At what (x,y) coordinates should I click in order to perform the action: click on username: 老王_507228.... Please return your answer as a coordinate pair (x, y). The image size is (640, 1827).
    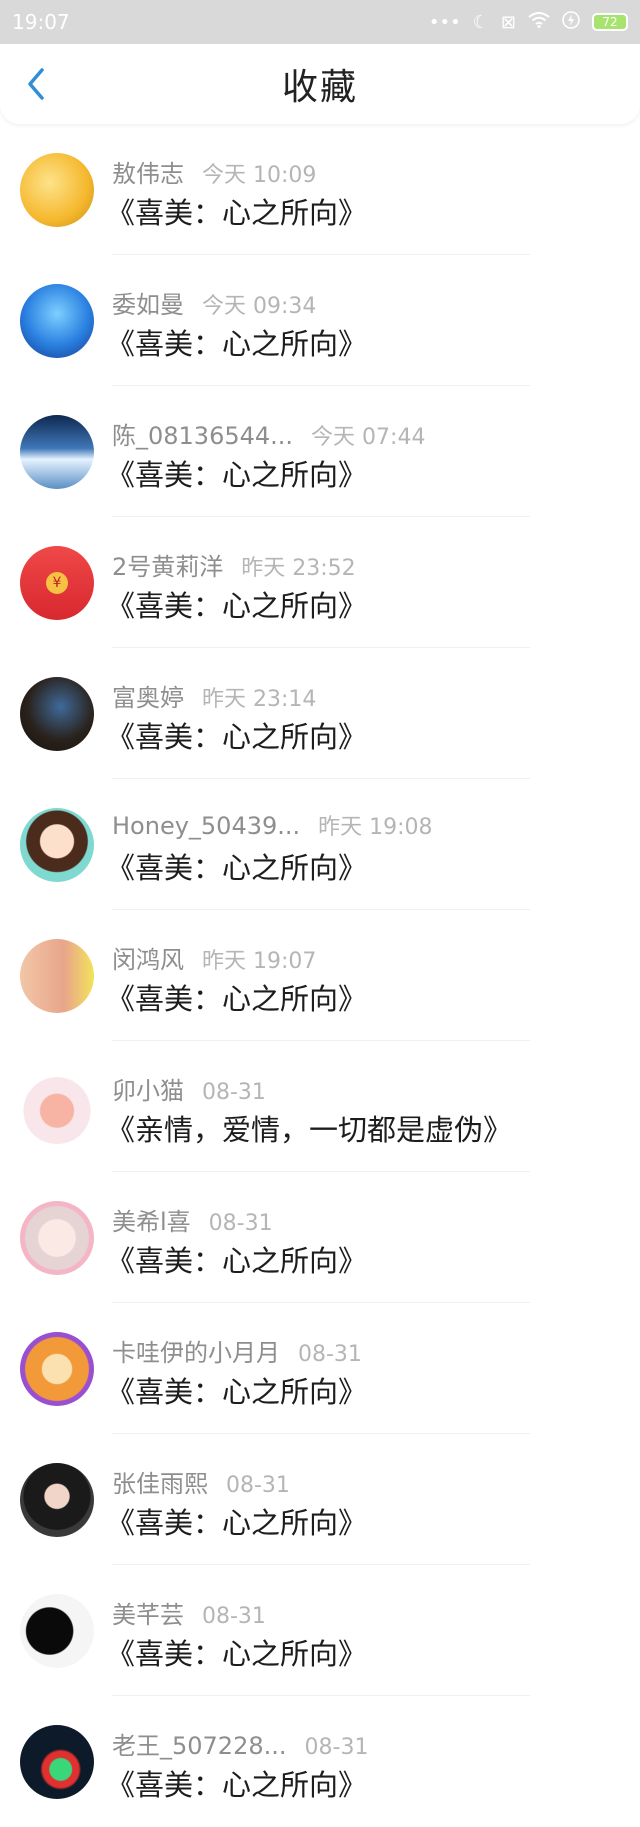
    Looking at the image, I should click on (199, 1743).